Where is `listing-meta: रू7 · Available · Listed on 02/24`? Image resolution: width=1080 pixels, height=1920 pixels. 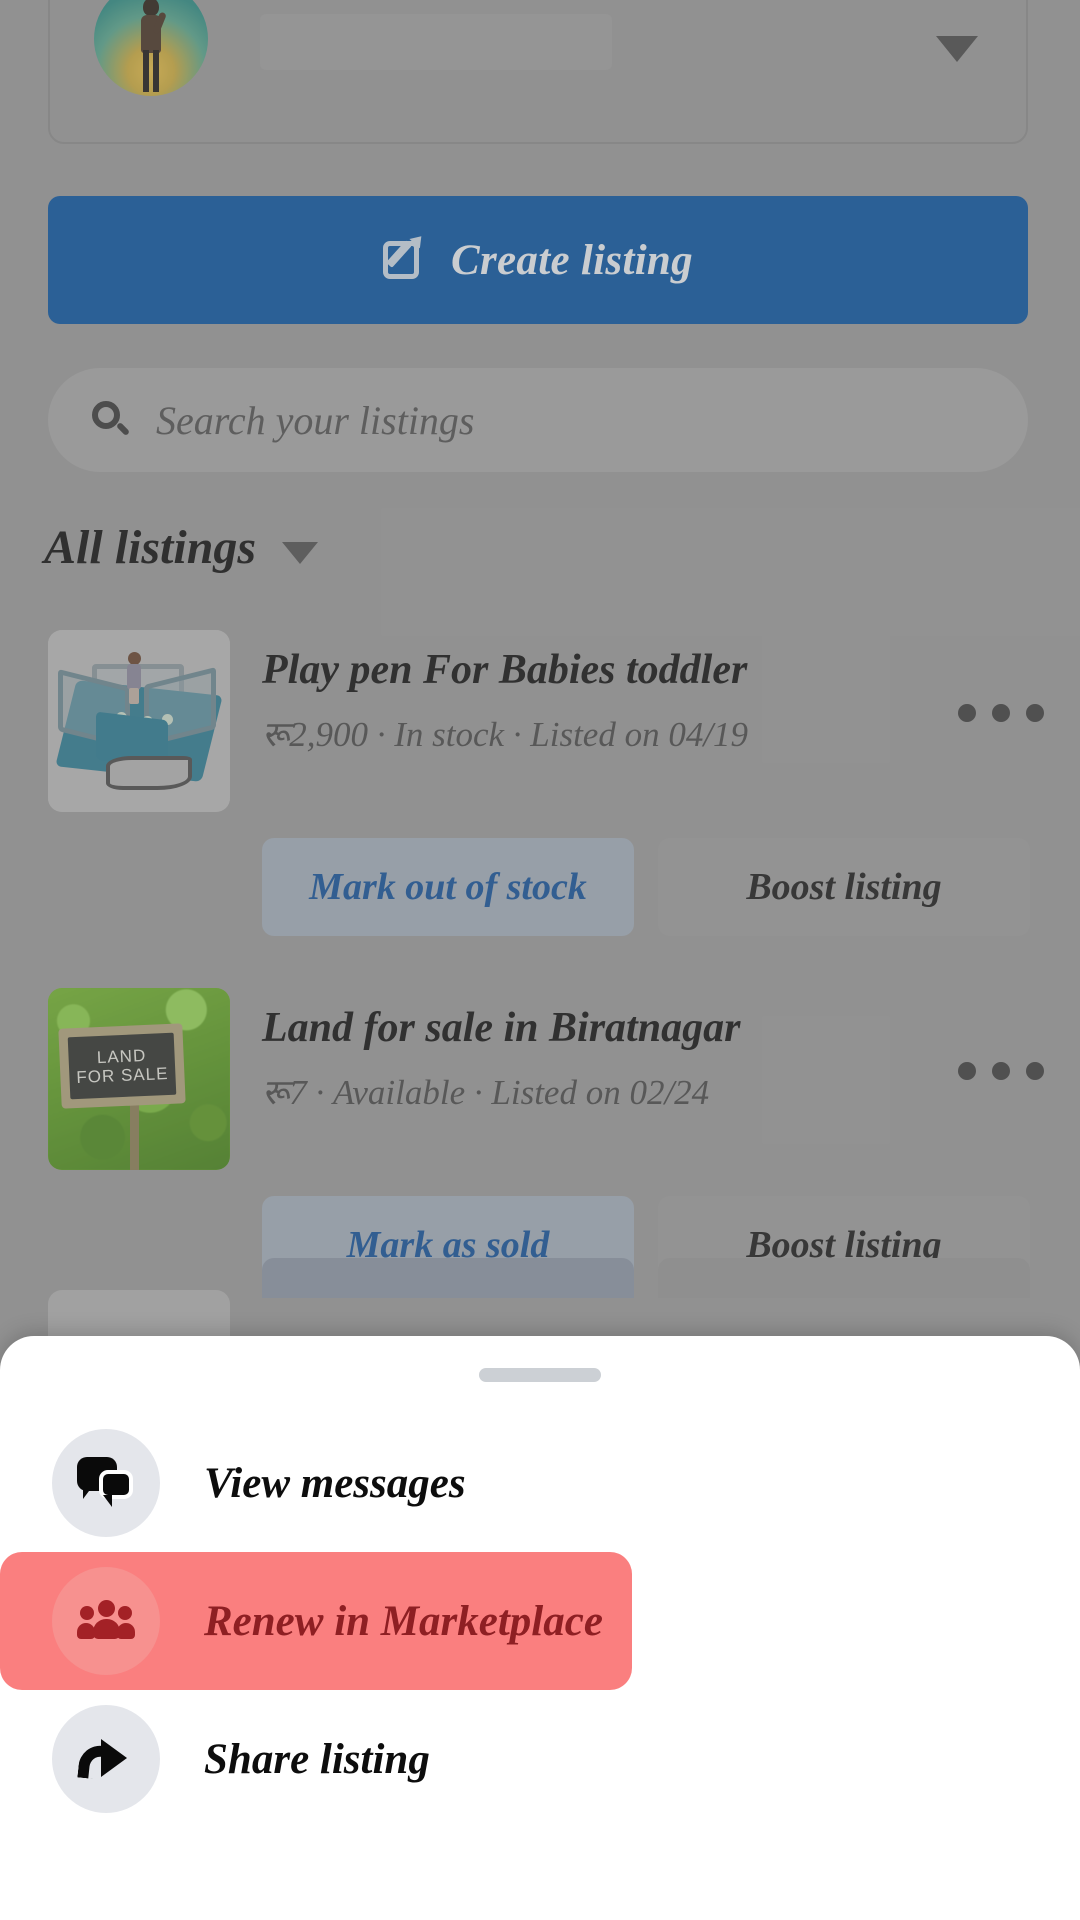
listing-meta: रू7 · Available · Listed on 02/24 is located at coordinates (486, 1092).